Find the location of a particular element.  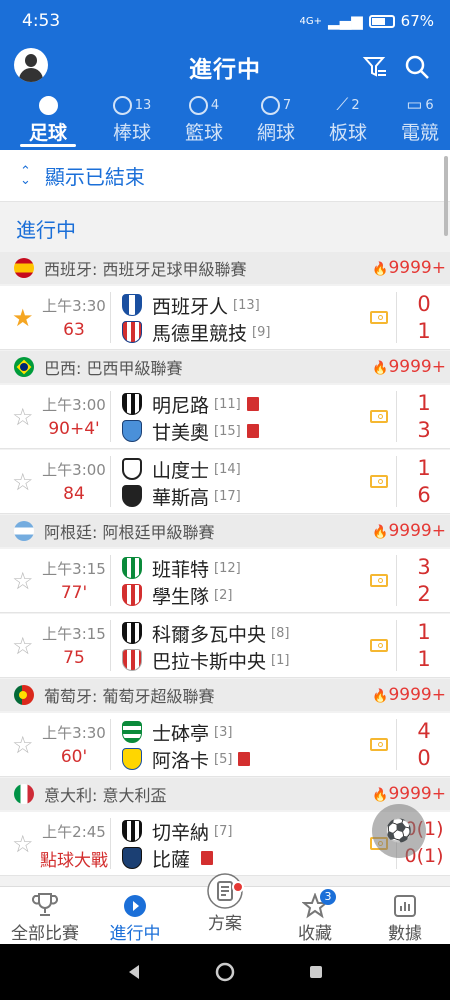

match-row: ☆ 上午3:00 84 山度士 [14] 華斯高 [17] 1 6 is located at coordinates (225, 482).